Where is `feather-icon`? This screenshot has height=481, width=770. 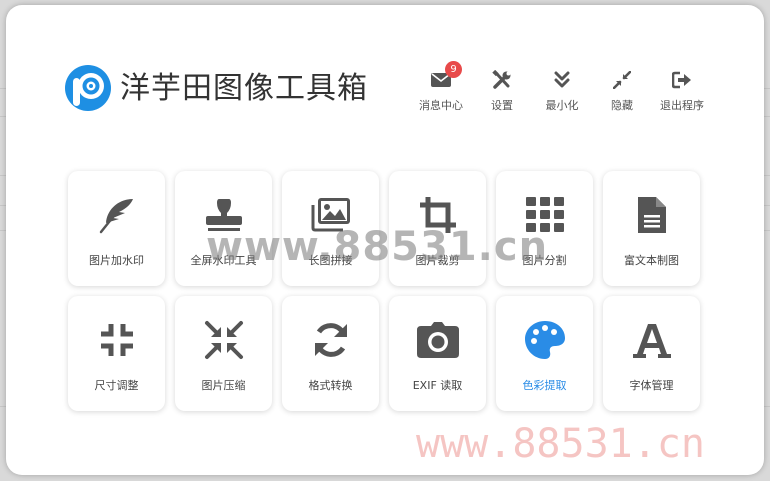
feather-icon is located at coordinates (117, 215).